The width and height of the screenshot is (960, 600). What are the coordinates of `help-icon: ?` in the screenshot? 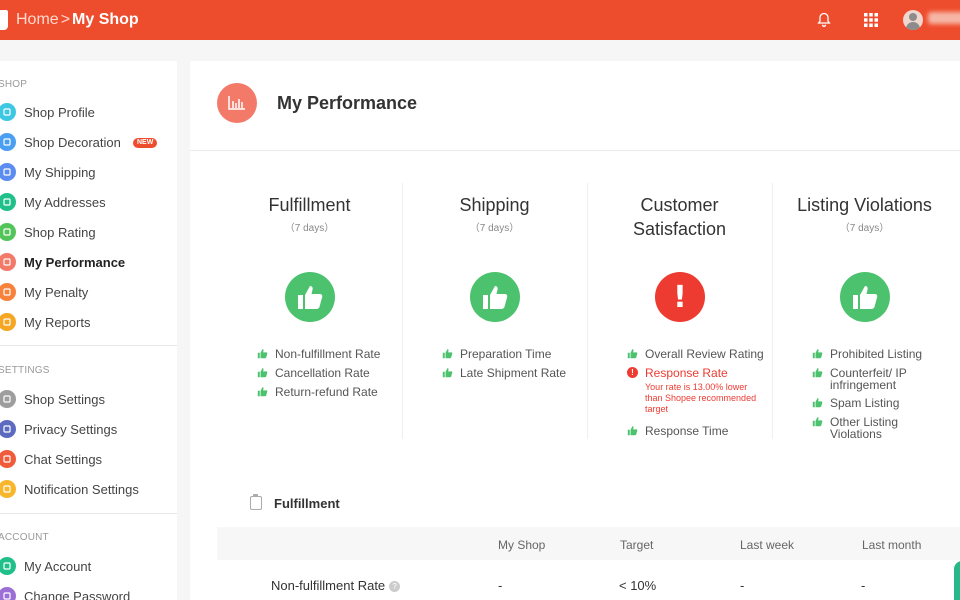 It's located at (395, 586).